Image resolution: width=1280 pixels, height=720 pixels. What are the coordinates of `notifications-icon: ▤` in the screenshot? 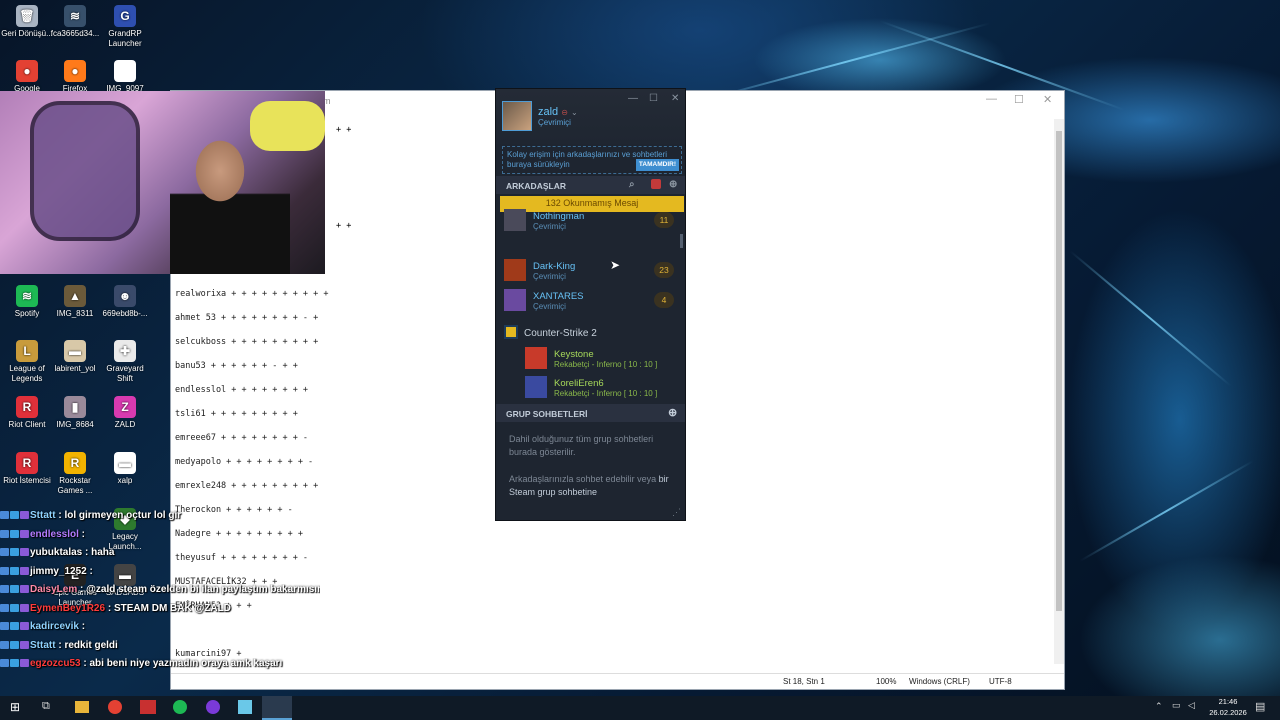 It's located at (1260, 706).